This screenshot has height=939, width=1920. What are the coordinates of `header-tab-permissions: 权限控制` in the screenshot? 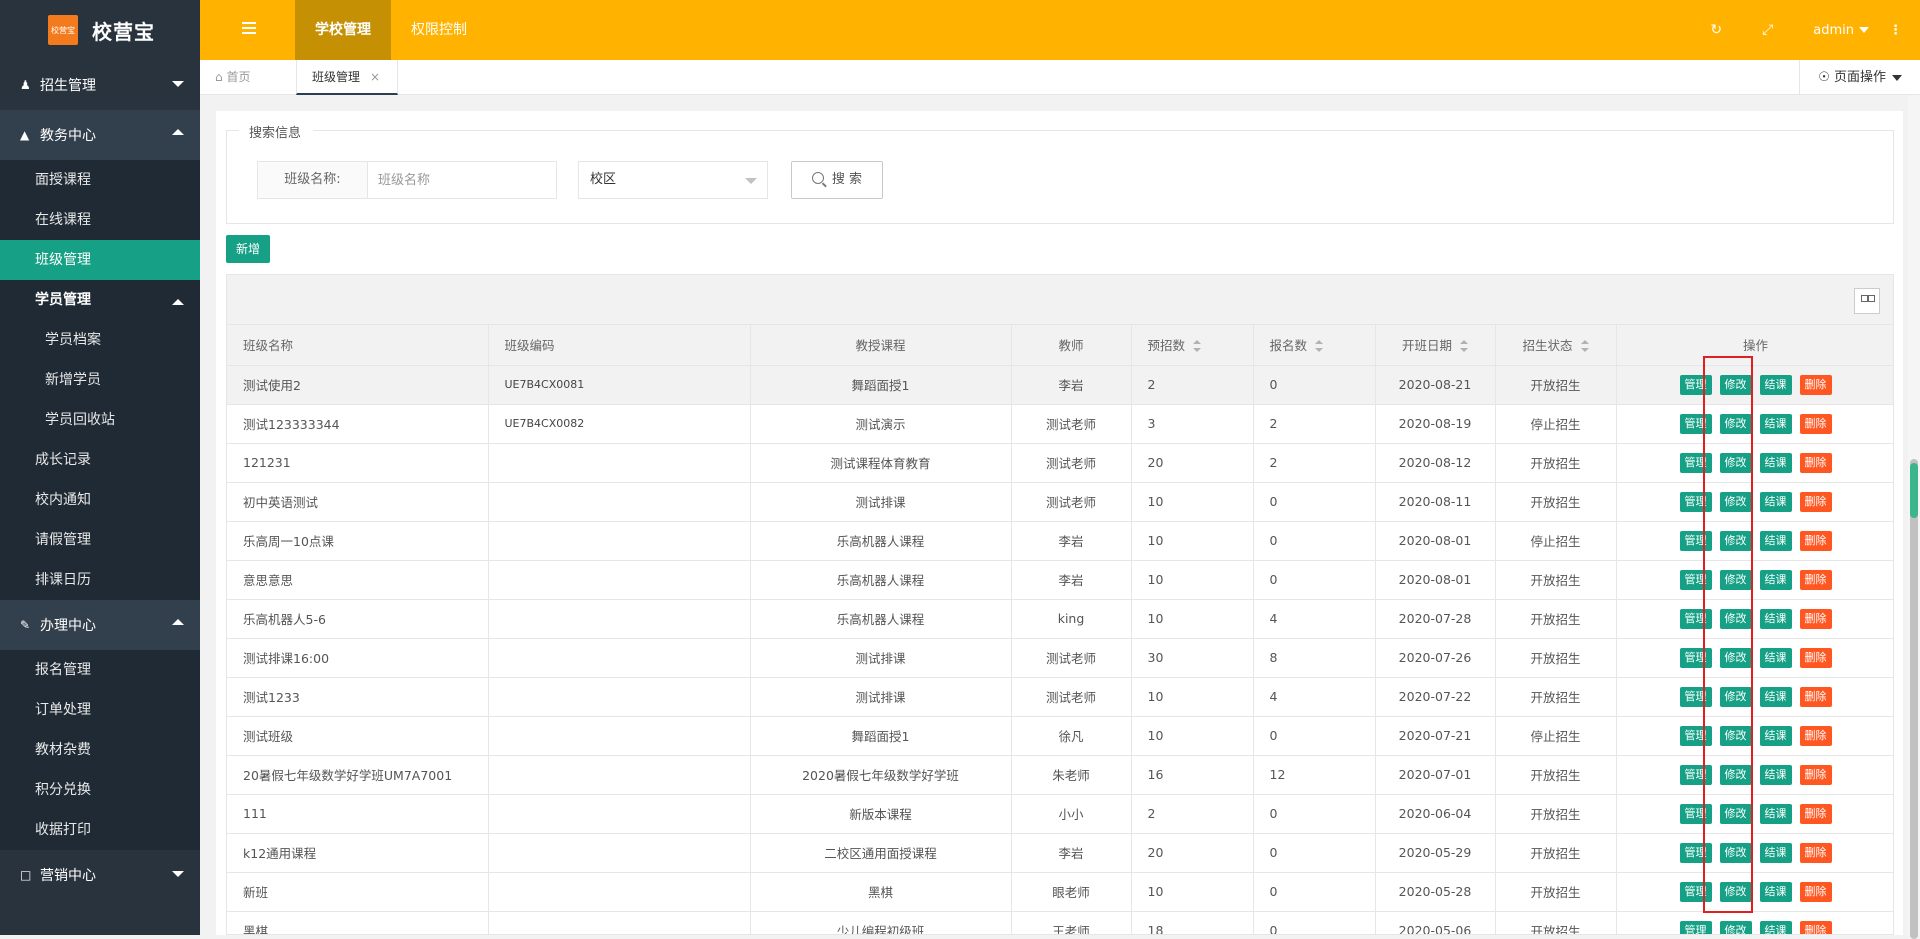 It's located at (439, 30).